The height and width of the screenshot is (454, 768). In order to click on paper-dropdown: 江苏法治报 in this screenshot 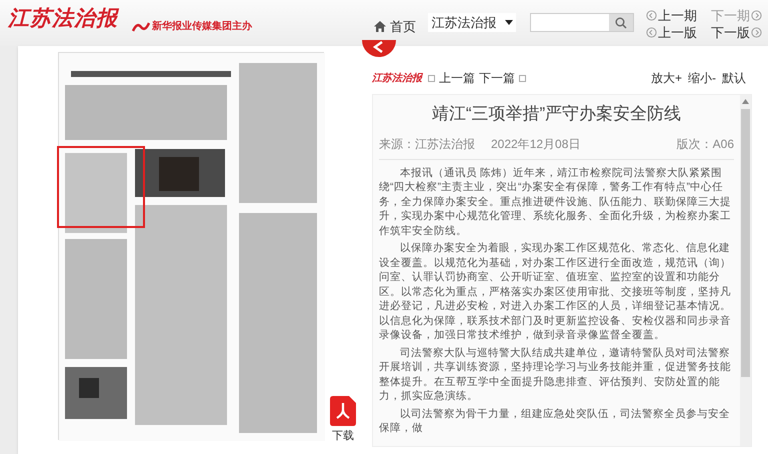, I will do `click(472, 22)`.